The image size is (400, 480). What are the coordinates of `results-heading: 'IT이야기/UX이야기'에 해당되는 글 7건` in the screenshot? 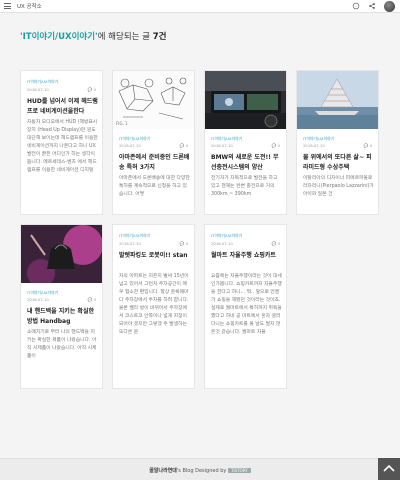 It's located at (93, 36).